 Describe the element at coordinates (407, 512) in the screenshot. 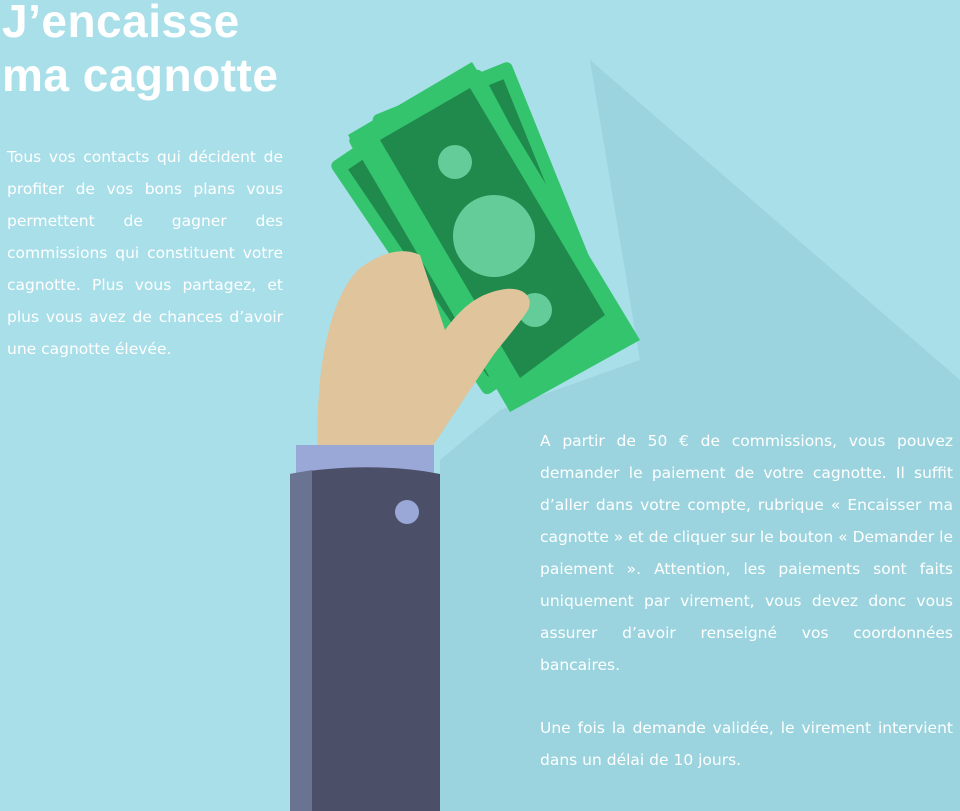

I see `cuff-button-icon` at that location.